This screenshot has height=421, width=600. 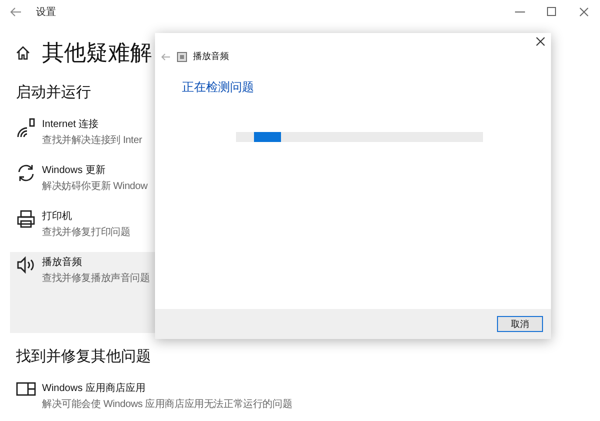 I want to click on troubleshooter-item: Internet 连接 查找并解决连接到 Inter, so click(x=85, y=134).